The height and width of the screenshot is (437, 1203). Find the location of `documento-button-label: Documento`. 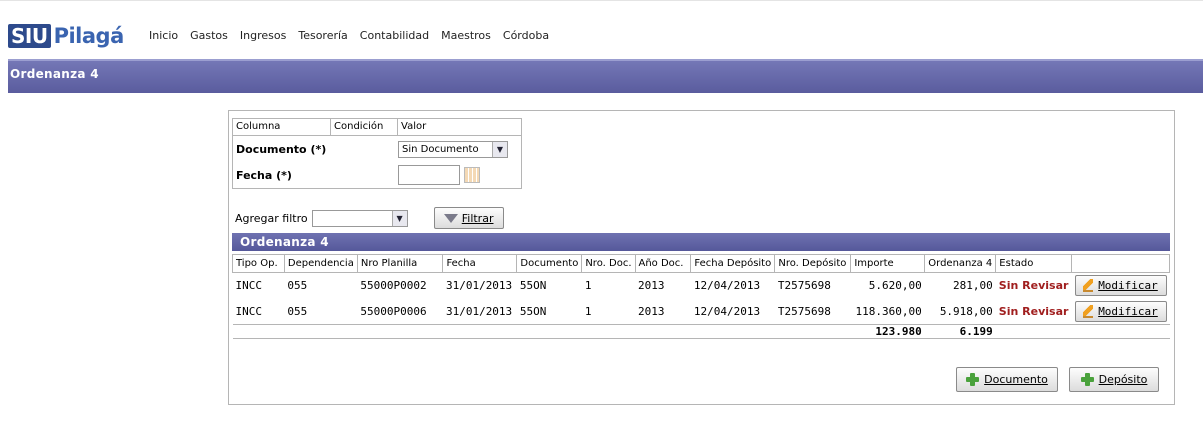

documento-button-label: Documento is located at coordinates (1016, 379).